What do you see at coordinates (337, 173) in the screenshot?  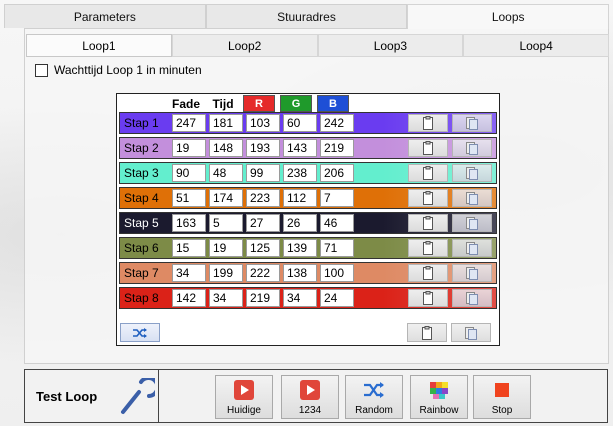 I see `step-b-input: 206` at bounding box center [337, 173].